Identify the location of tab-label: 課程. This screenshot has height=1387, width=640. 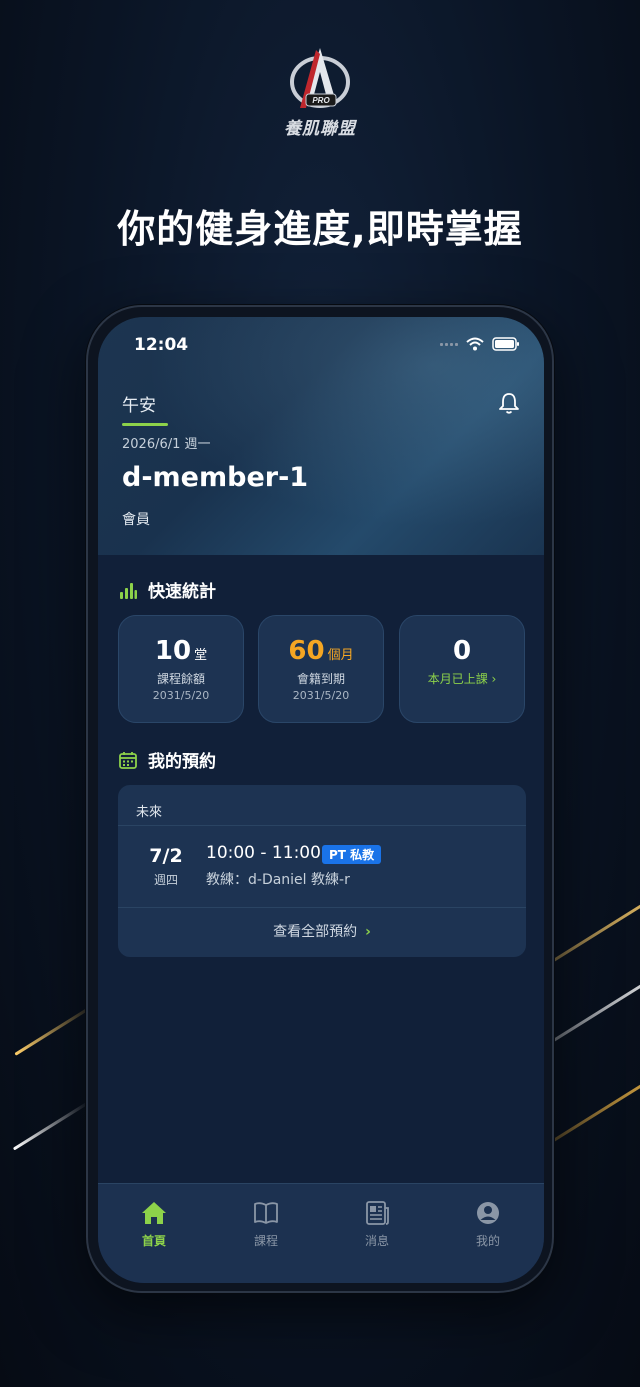
(265, 1241).